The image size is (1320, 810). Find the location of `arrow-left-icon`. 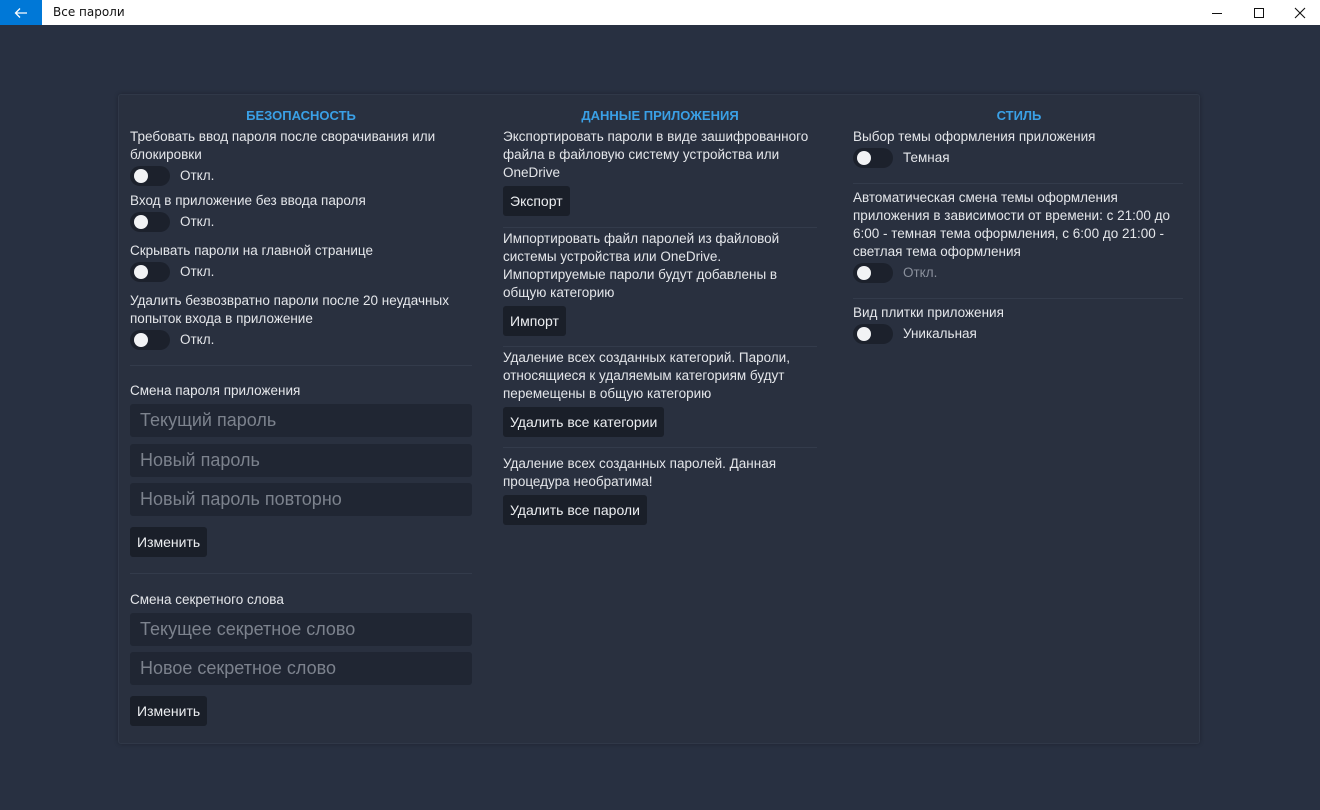

arrow-left-icon is located at coordinates (20, 12).